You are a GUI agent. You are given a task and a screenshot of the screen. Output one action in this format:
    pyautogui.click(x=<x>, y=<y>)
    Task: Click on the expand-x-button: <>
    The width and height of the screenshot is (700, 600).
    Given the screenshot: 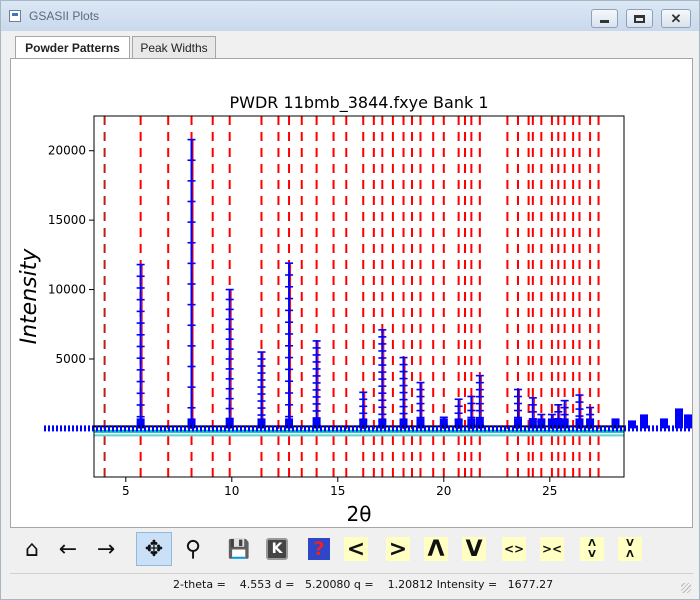 What is the action you would take?
    pyautogui.click(x=514, y=549)
    